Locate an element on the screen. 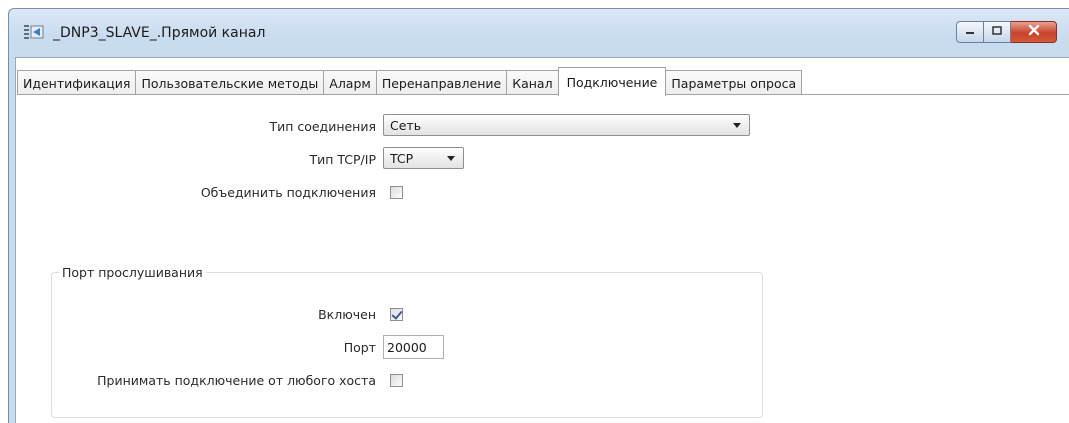 The height and width of the screenshot is (423, 1069). window-controls is located at coordinates (1006, 32).